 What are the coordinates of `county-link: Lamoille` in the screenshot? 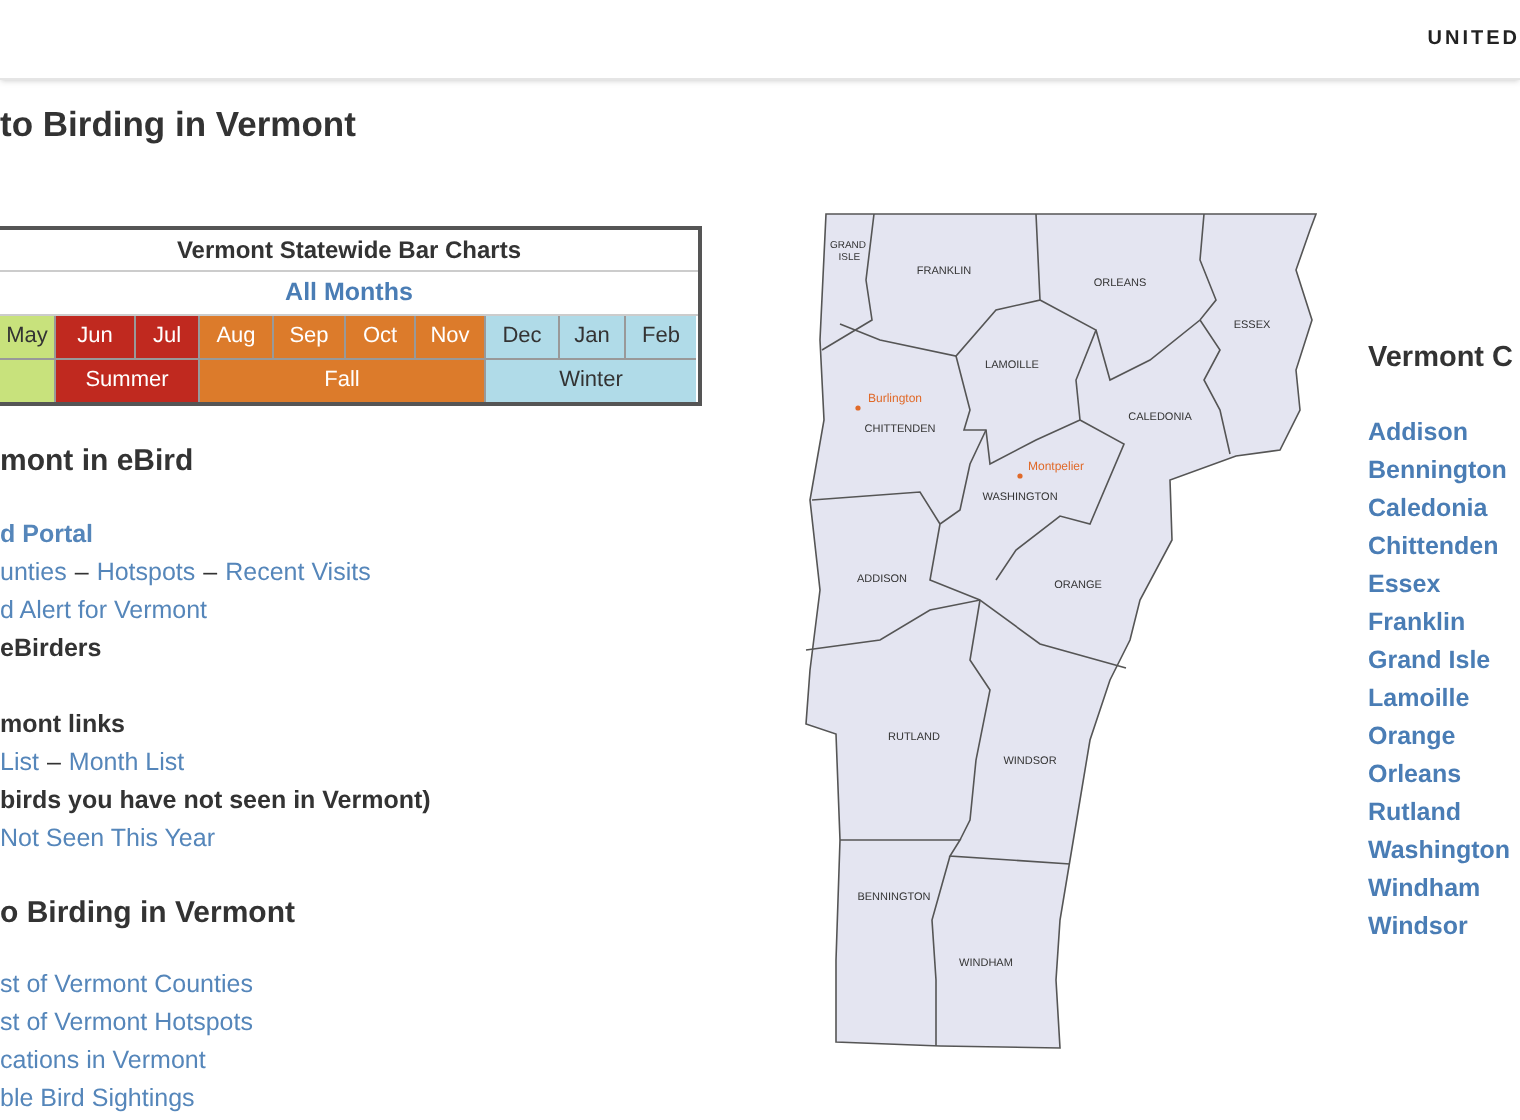 It's located at (1441, 698).